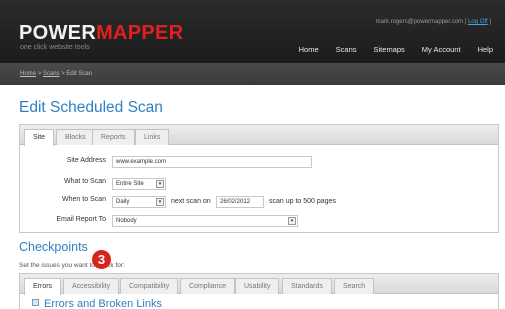 This screenshot has width=505, height=309. Describe the element at coordinates (354, 286) in the screenshot. I see `tab-search: Search` at that location.